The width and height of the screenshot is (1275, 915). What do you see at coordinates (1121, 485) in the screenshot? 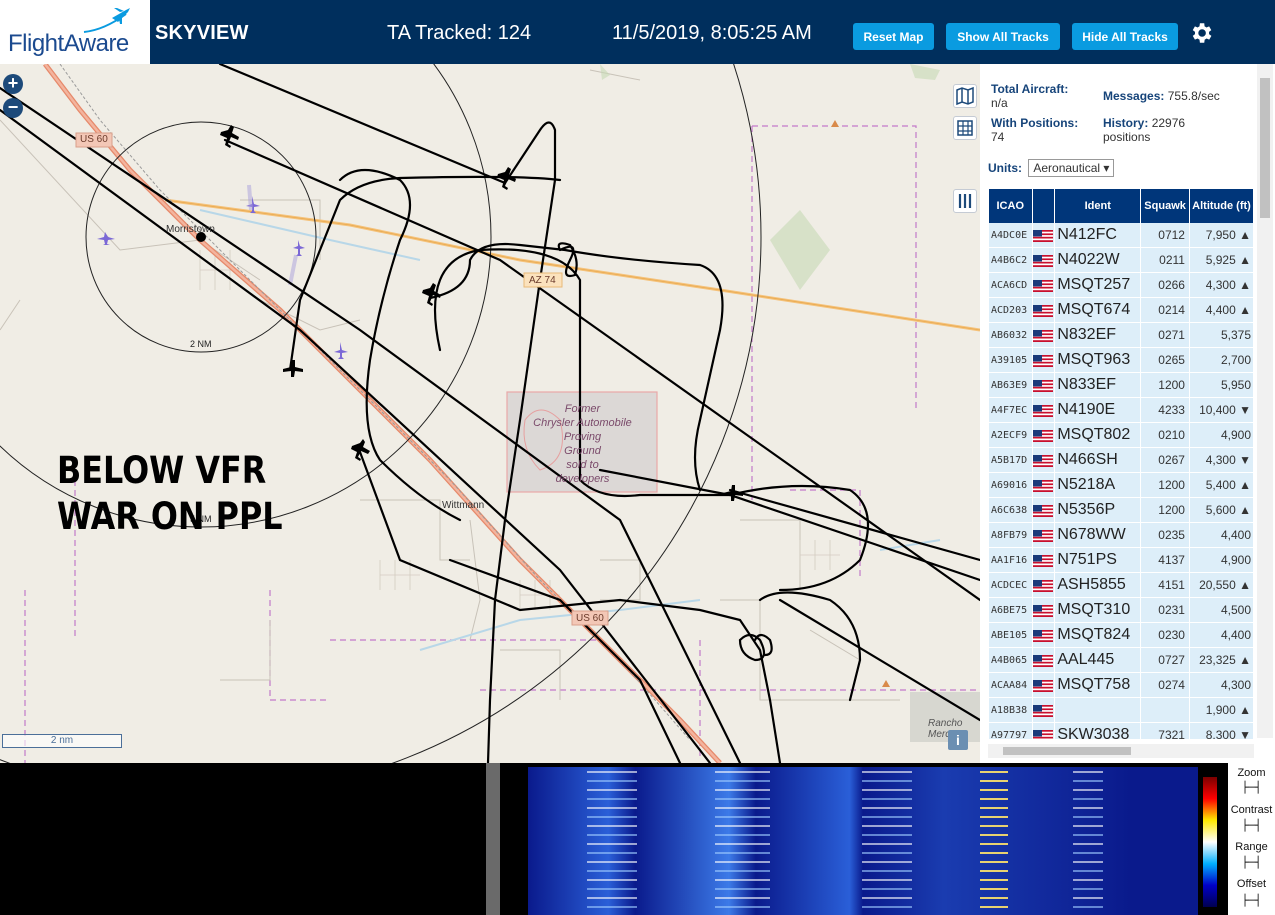
I see `table-row: A69016 N5218A 1200 5,400 ▲` at bounding box center [1121, 485].